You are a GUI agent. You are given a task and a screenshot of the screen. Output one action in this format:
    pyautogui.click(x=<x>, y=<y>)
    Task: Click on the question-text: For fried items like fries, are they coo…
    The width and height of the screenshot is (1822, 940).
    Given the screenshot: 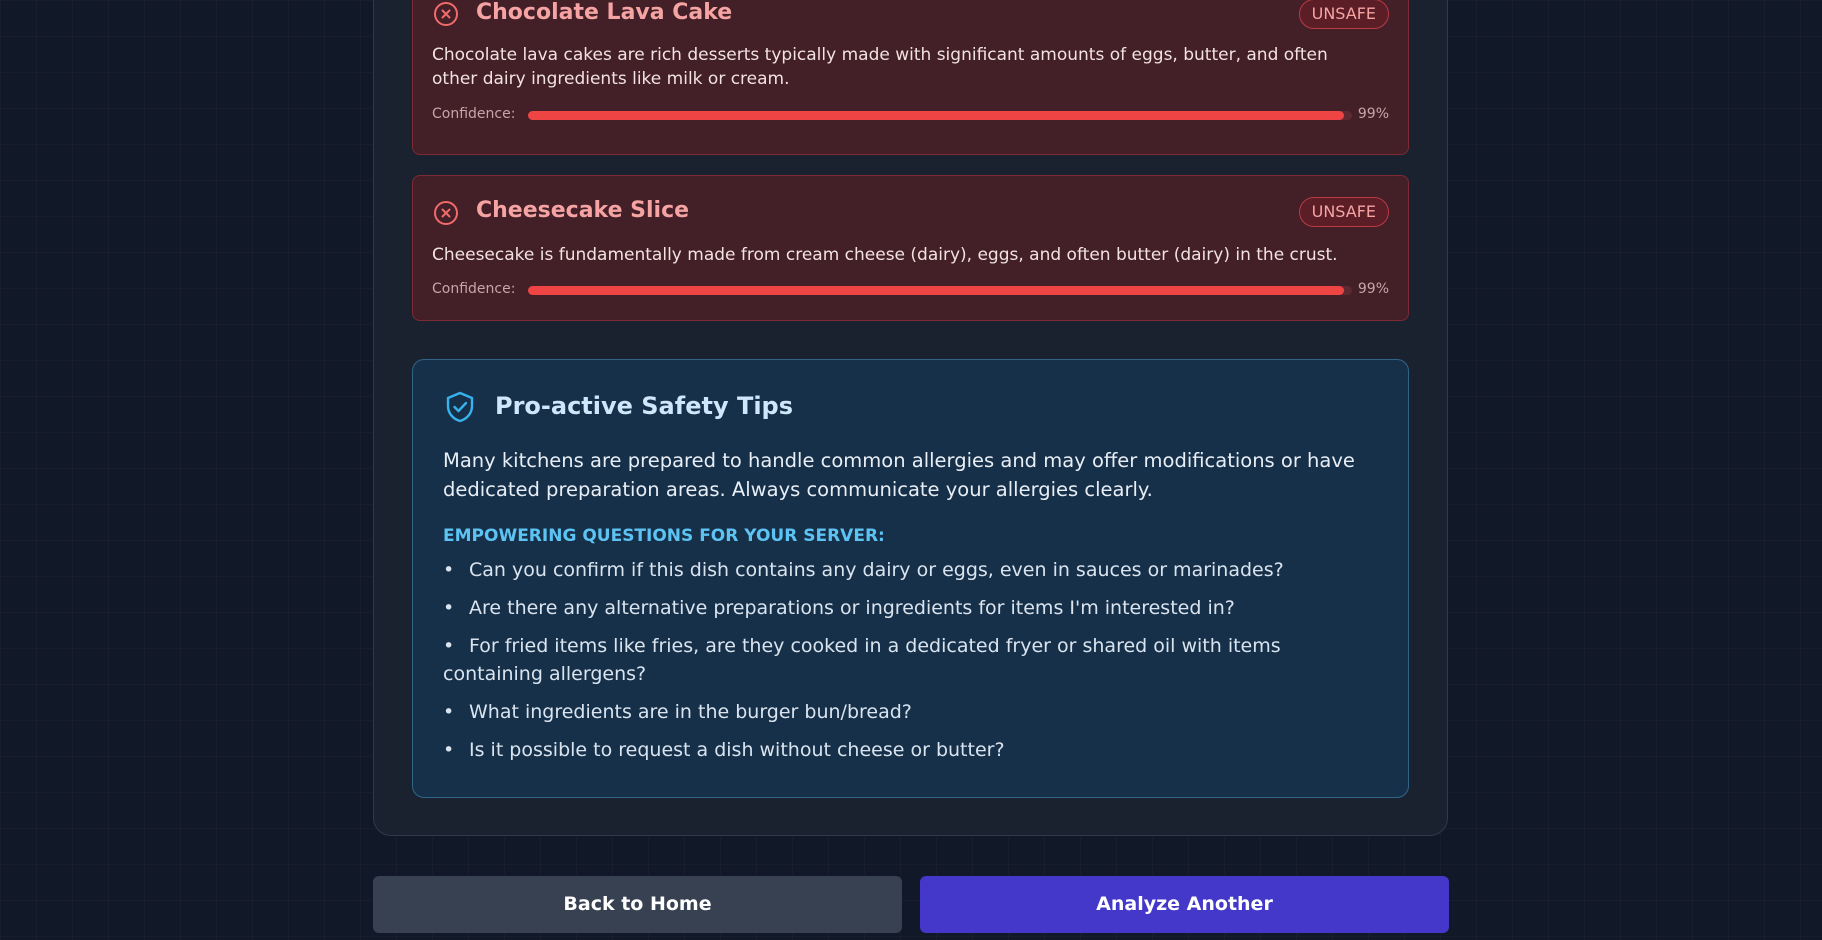 What is the action you would take?
    pyautogui.click(x=862, y=660)
    